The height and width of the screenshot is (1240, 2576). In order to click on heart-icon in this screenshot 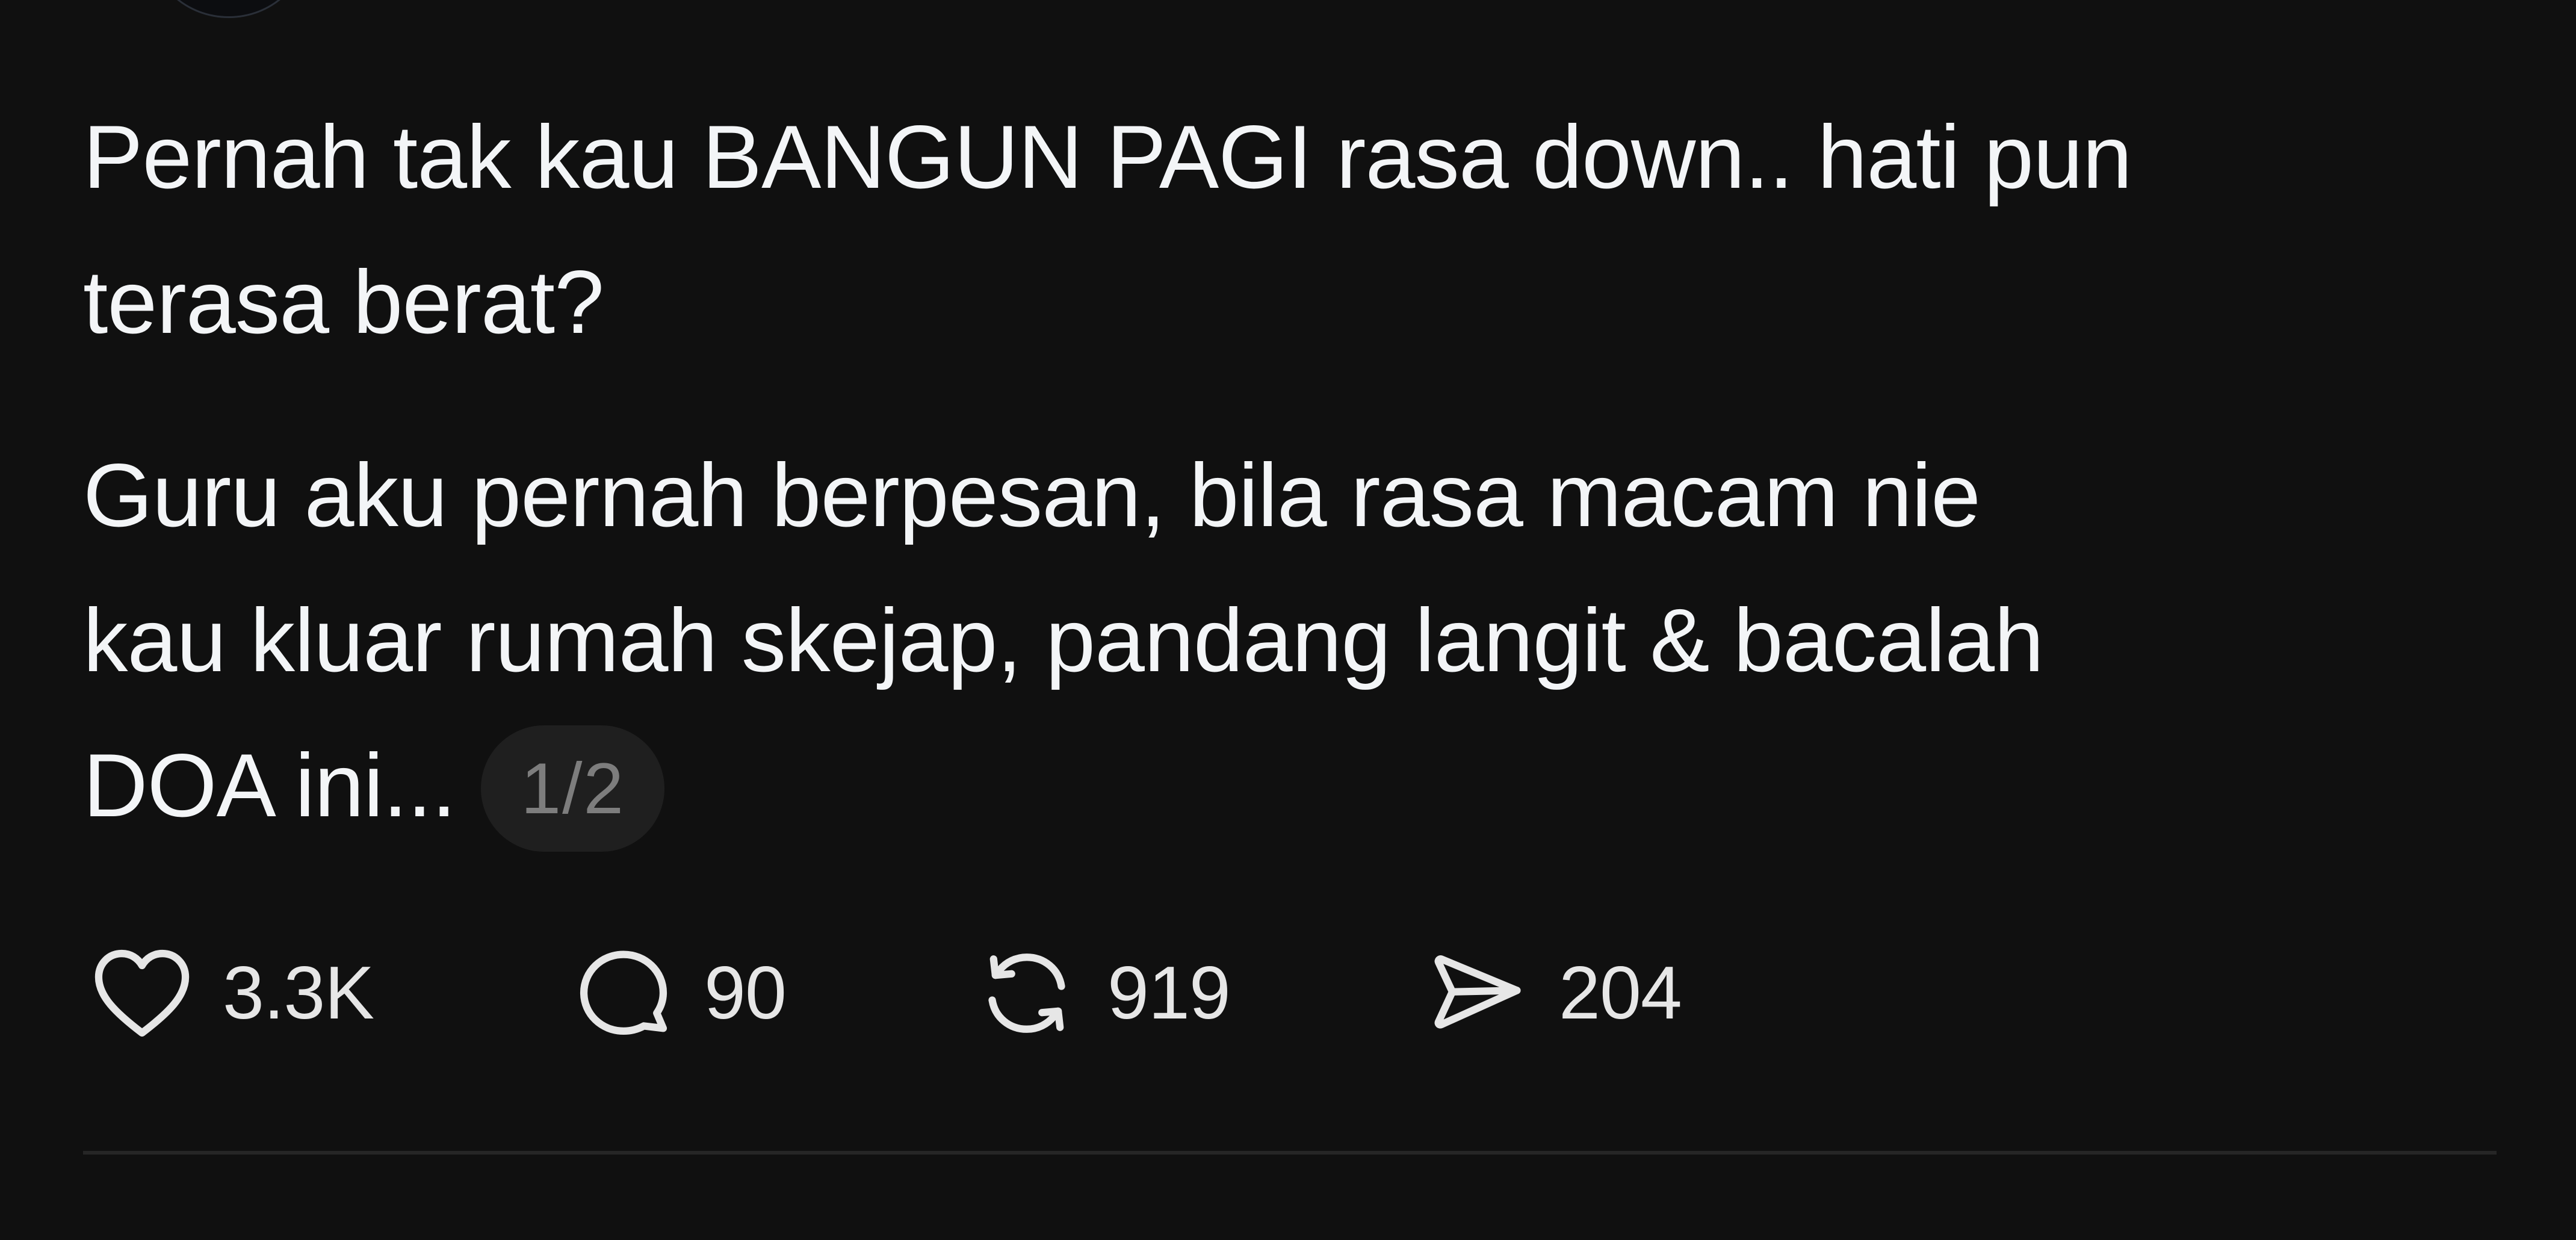, I will do `click(142, 993)`.